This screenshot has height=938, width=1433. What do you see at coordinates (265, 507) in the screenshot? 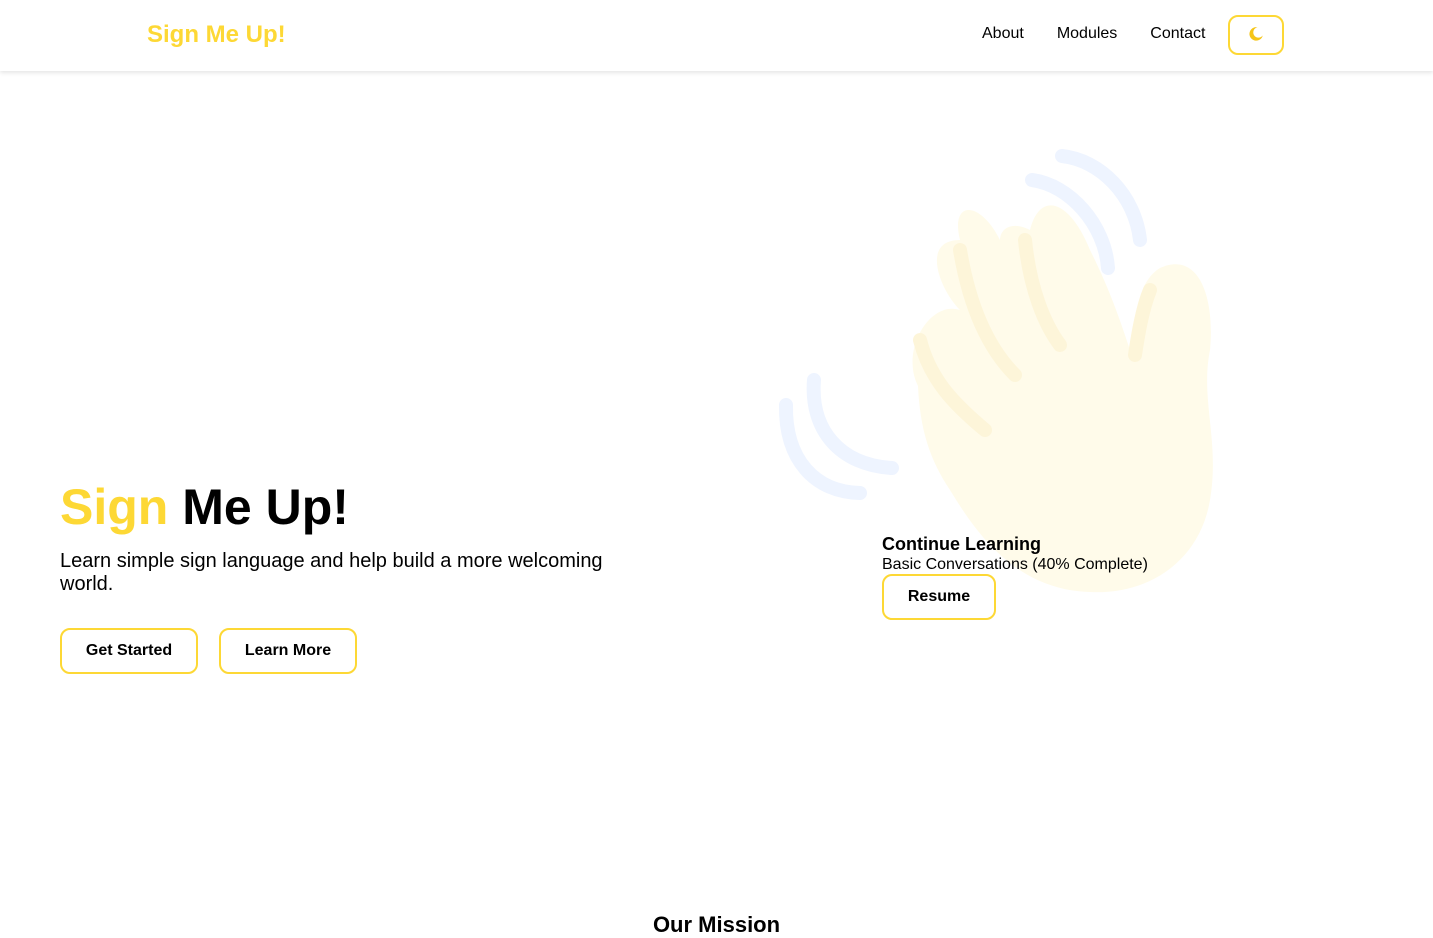
I see `hero-title-rest: Me Up!` at bounding box center [265, 507].